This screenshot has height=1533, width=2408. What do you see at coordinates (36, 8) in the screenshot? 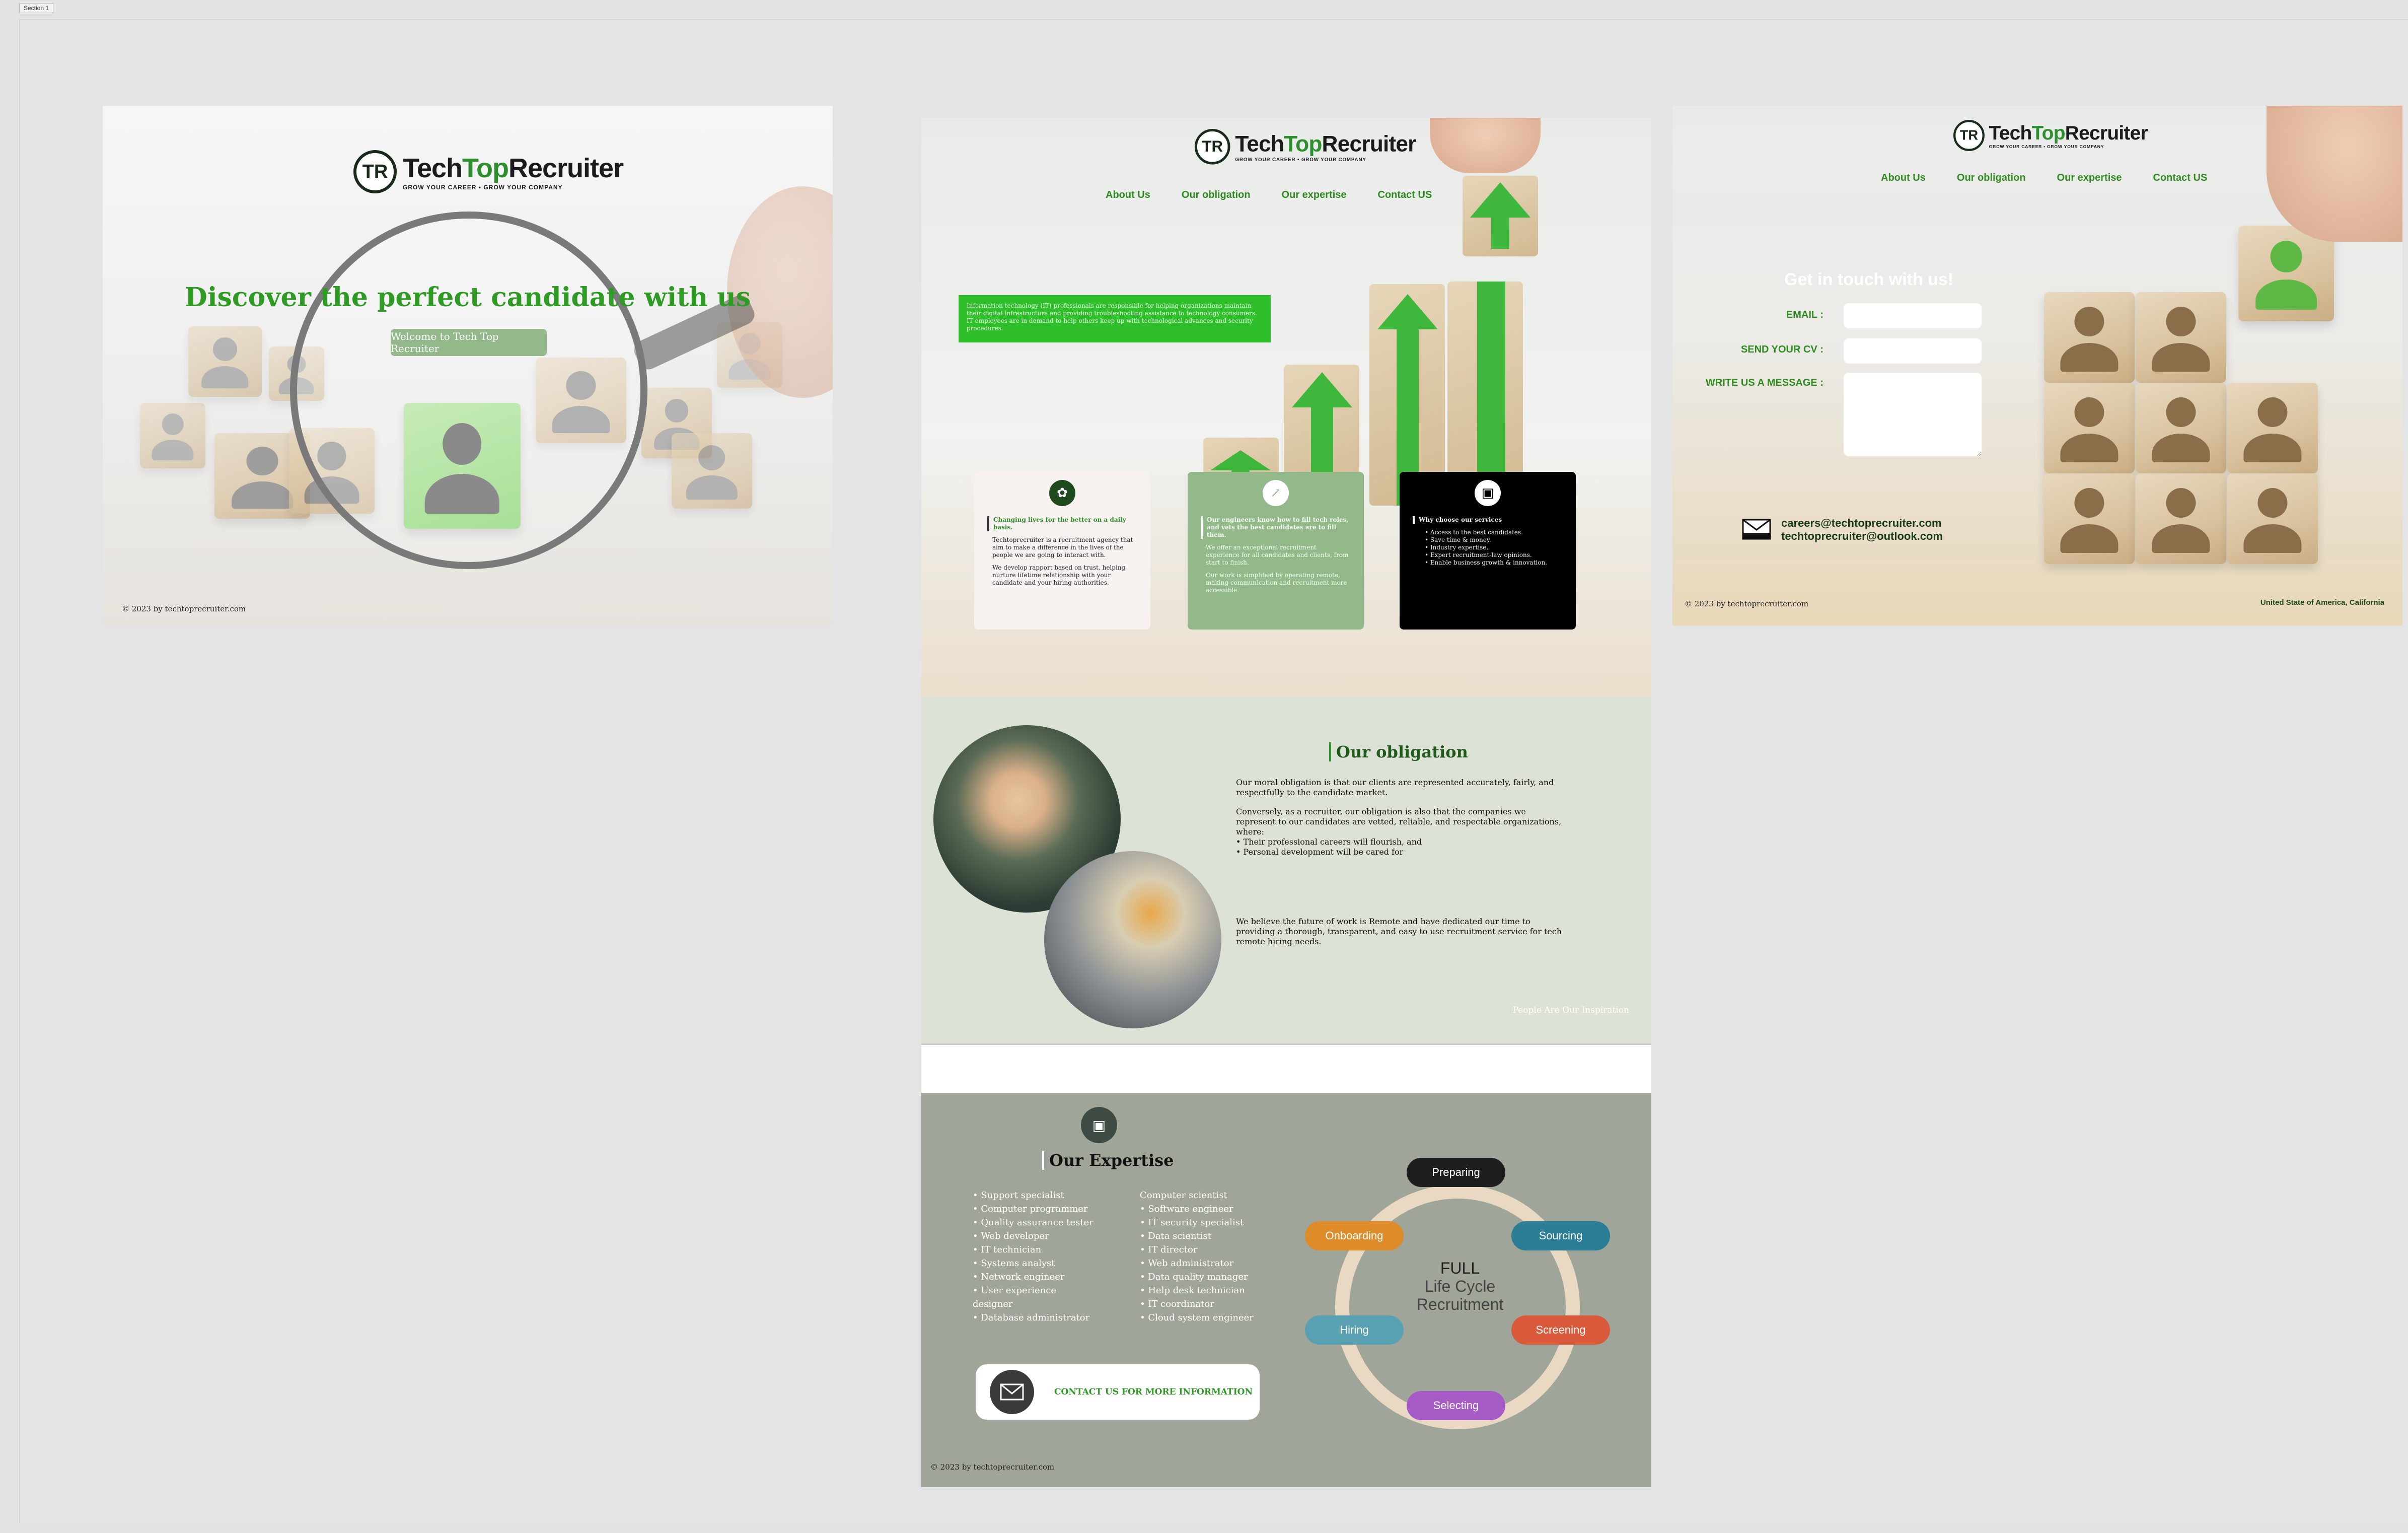
I see `section-tag: Section 1` at bounding box center [36, 8].